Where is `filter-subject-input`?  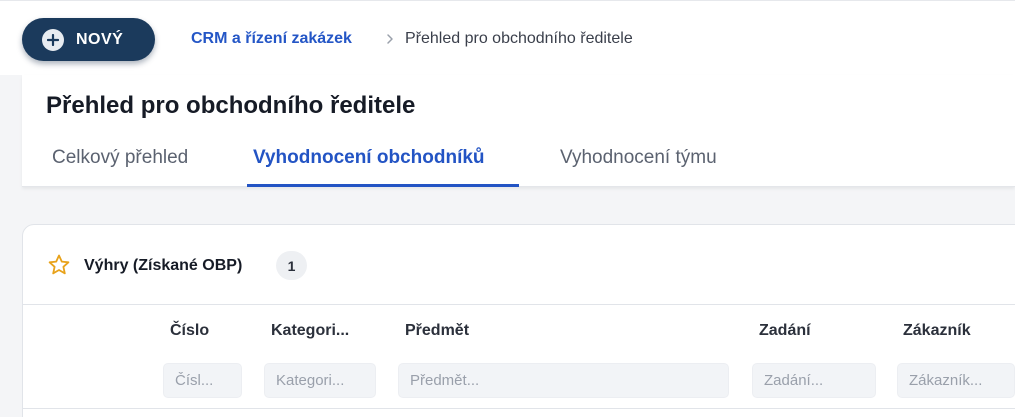
filter-subject-input is located at coordinates (563, 380).